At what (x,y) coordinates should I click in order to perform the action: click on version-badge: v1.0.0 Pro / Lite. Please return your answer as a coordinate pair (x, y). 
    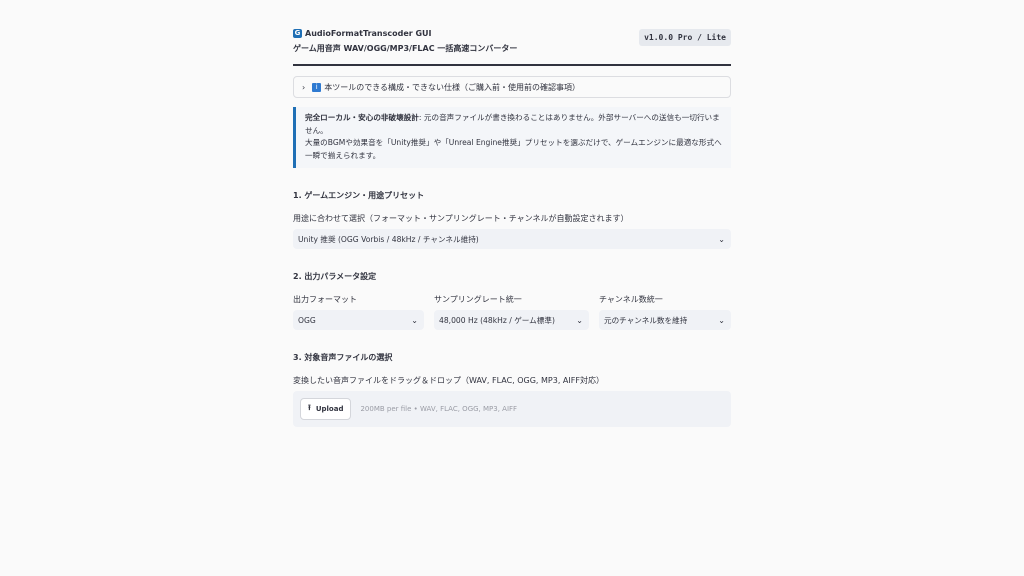
    Looking at the image, I should click on (685, 37).